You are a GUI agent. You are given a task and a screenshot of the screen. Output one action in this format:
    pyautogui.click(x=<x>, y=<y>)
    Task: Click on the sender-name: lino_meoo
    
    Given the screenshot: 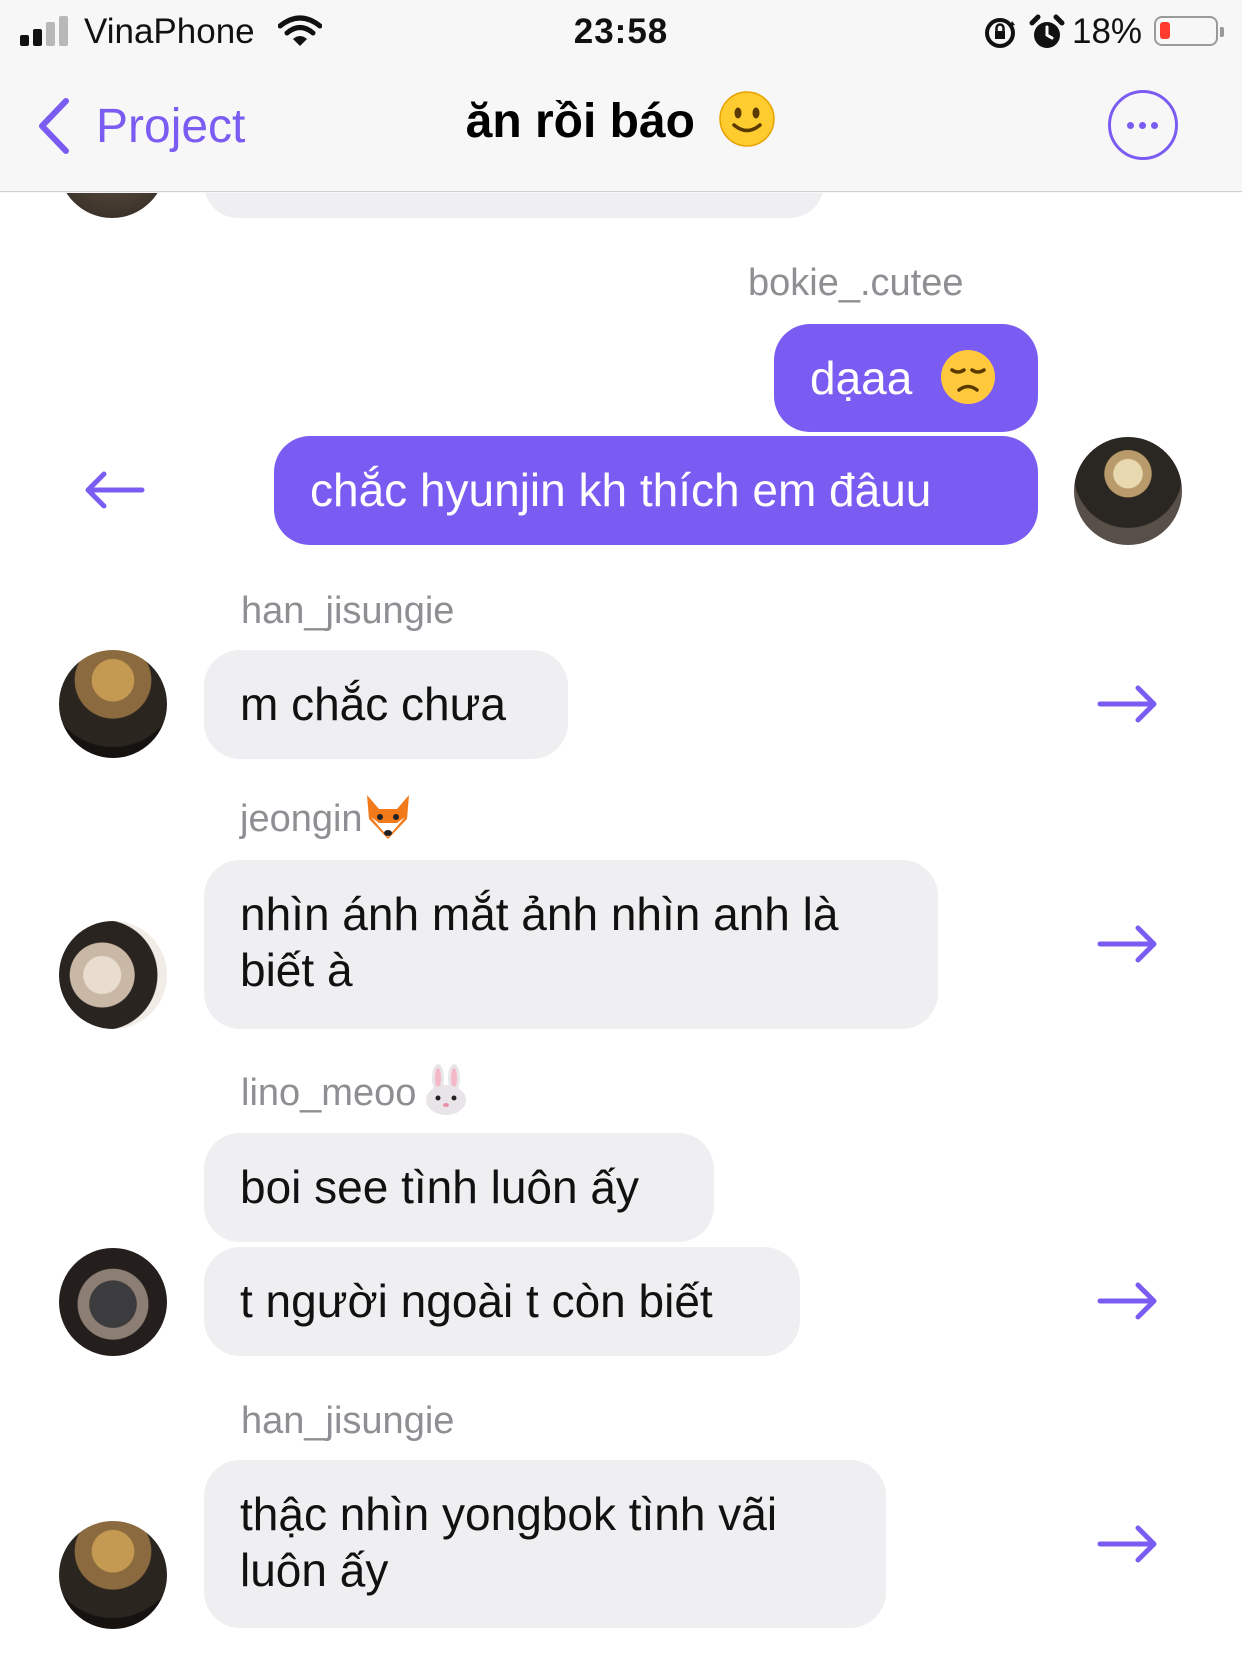 What is the action you would take?
    pyautogui.click(x=329, y=1093)
    